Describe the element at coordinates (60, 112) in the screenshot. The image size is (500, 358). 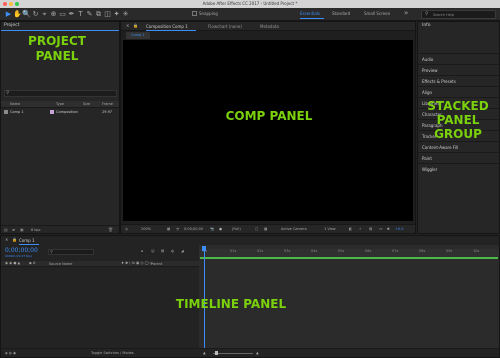
I see `project-row: Comp 1 Composition 29.97` at that location.